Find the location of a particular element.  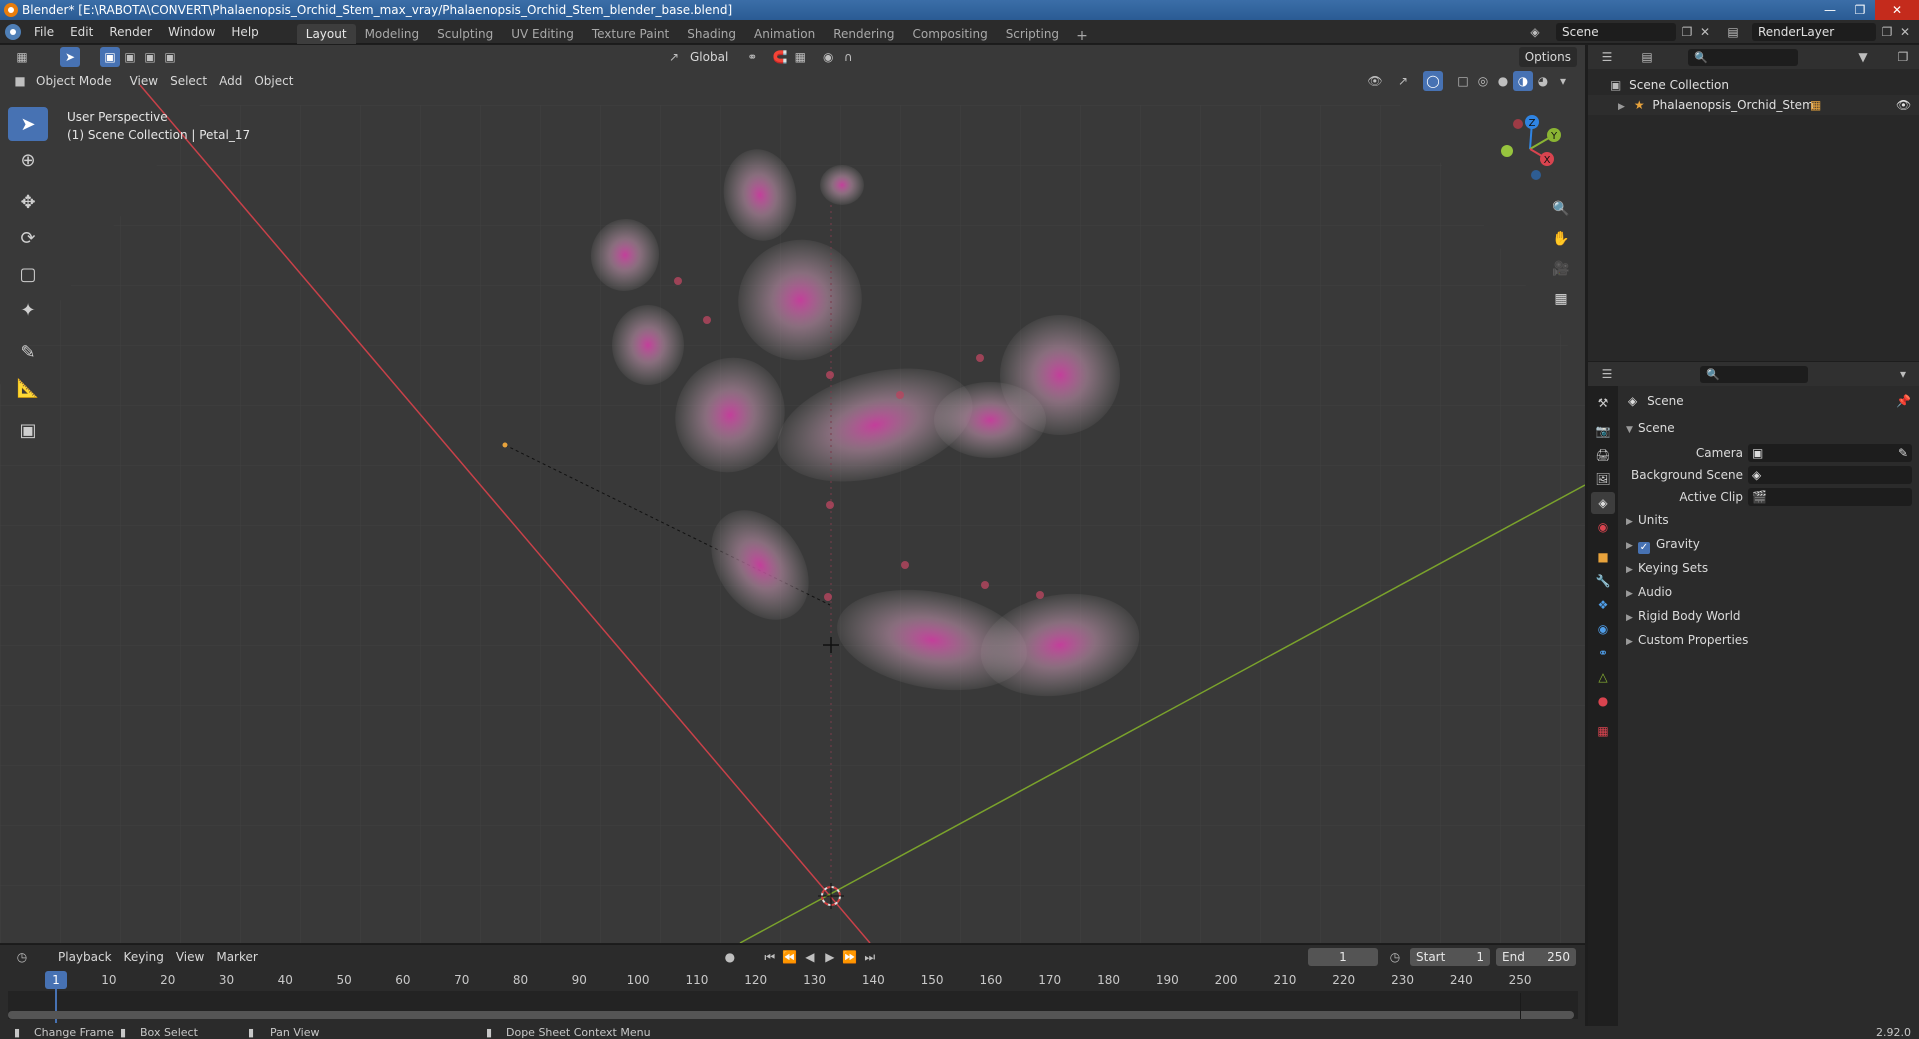

timeline-menu-keying: Keying is located at coordinates (144, 957).